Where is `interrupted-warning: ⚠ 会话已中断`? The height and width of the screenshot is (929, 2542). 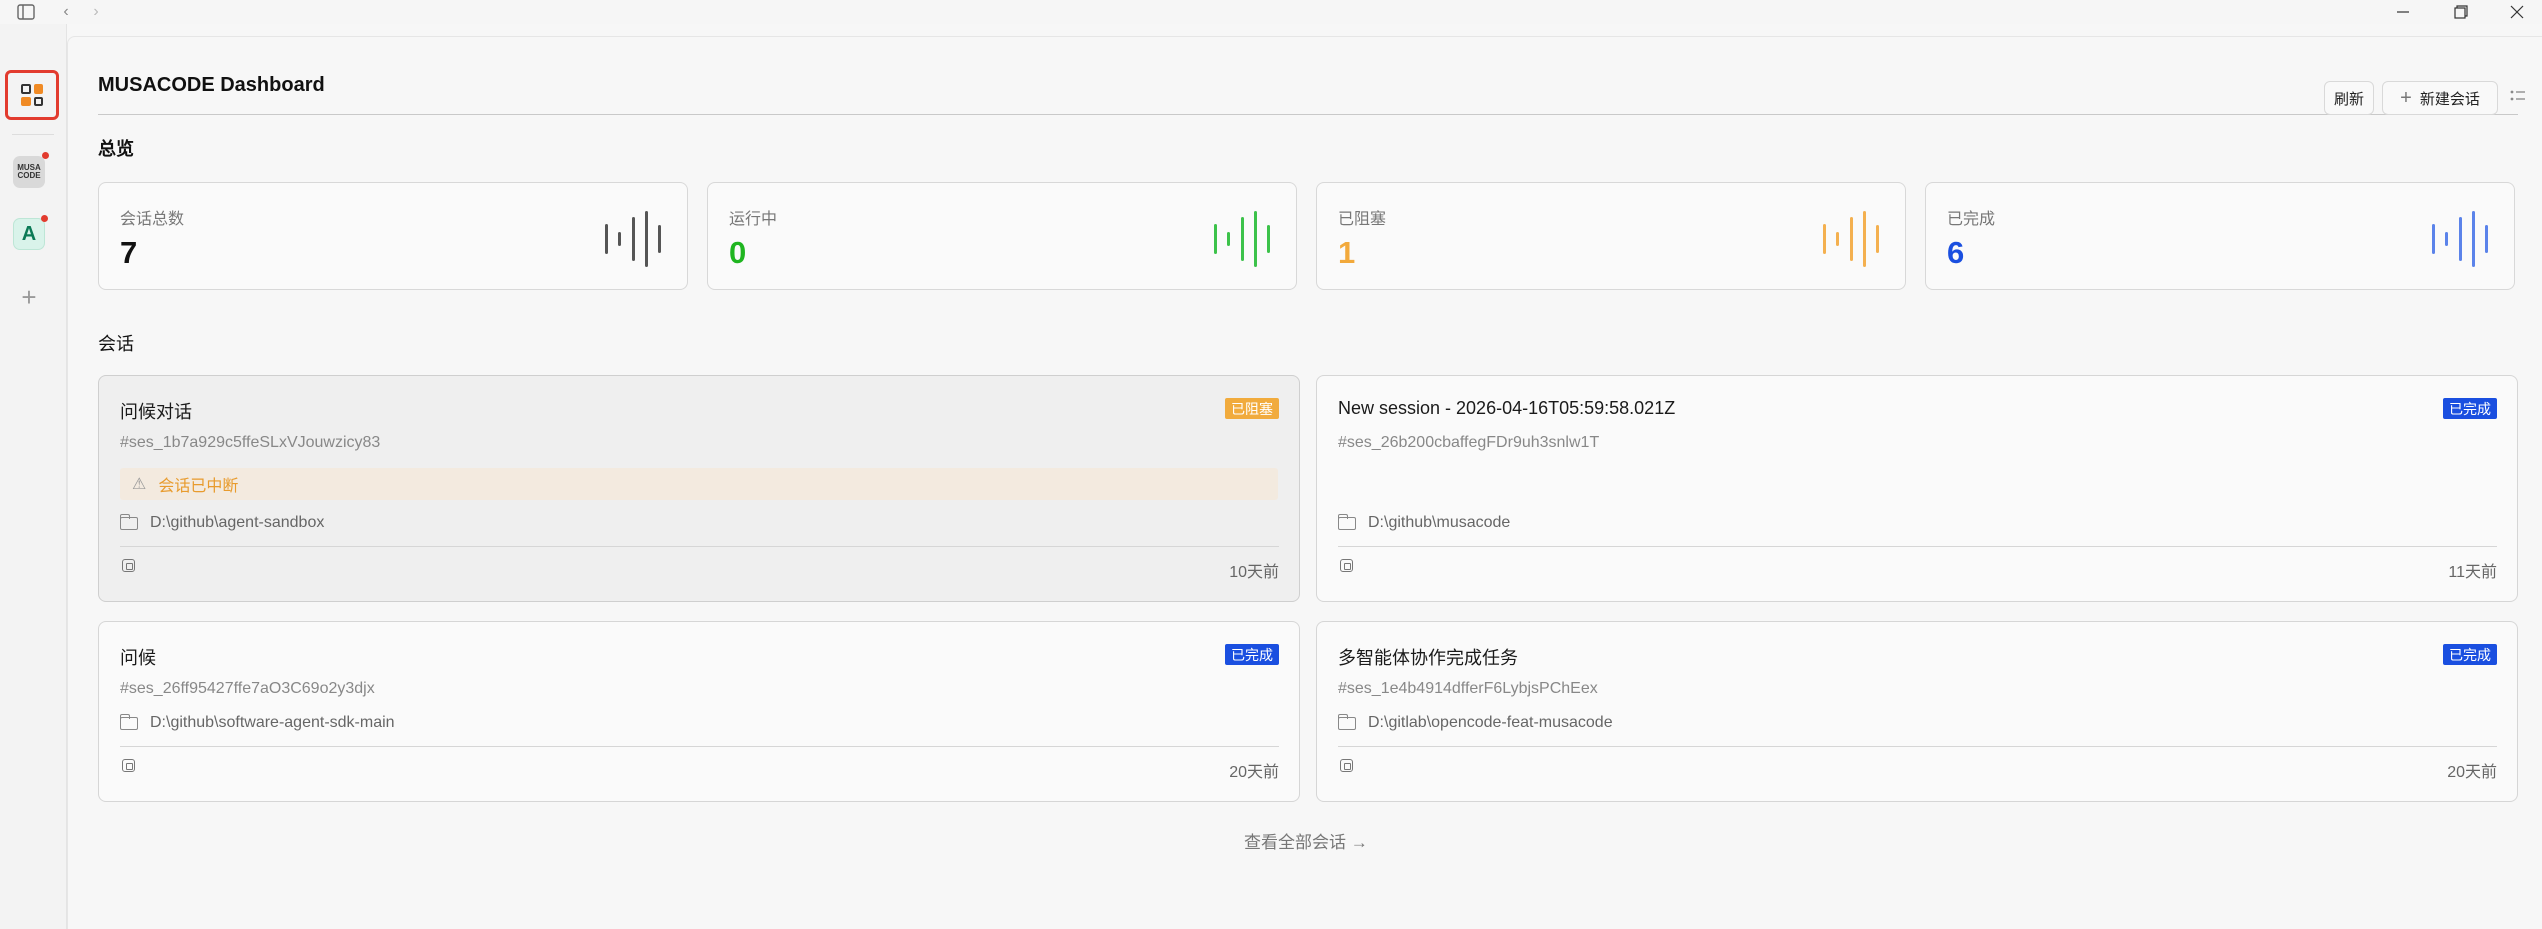 interrupted-warning: ⚠ 会话已中断 is located at coordinates (699, 484).